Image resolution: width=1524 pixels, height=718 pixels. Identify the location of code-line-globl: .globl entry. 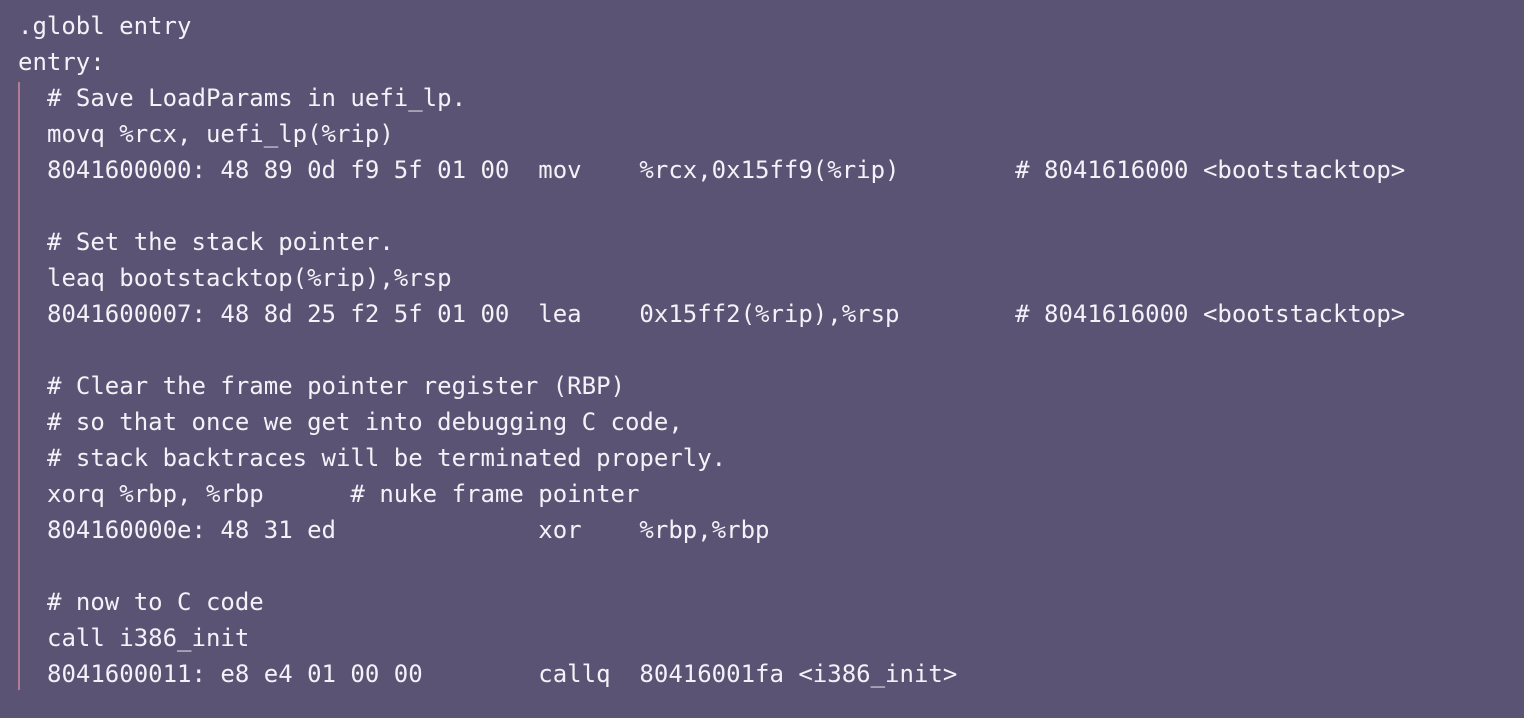
(105, 26).